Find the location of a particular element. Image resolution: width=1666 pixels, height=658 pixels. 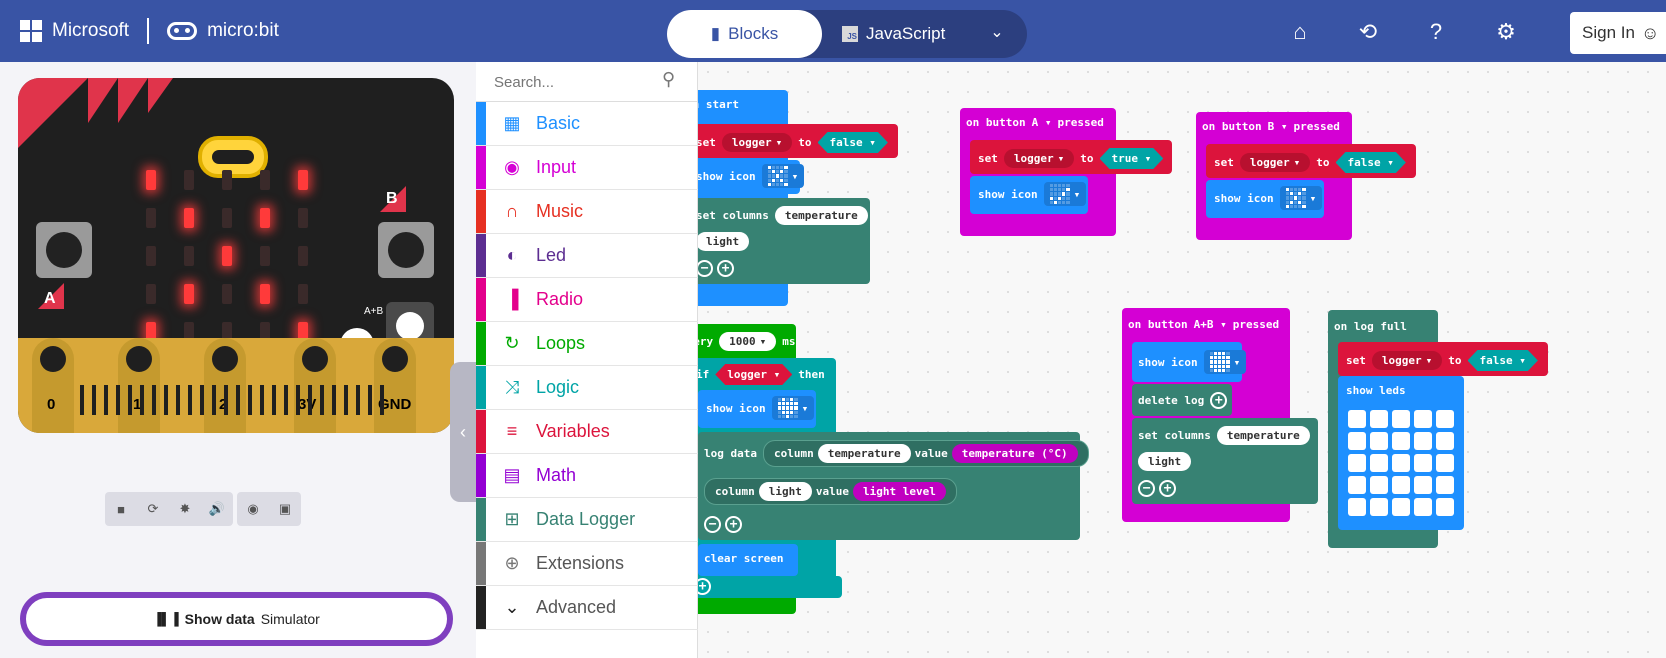

toolbox-category-input: ◉ Input is located at coordinates (587, 168).